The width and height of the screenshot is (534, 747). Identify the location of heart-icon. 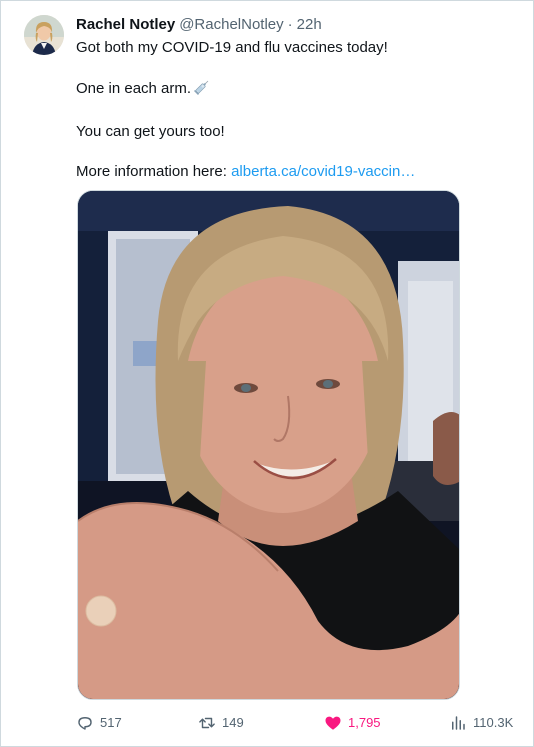
(333, 723).